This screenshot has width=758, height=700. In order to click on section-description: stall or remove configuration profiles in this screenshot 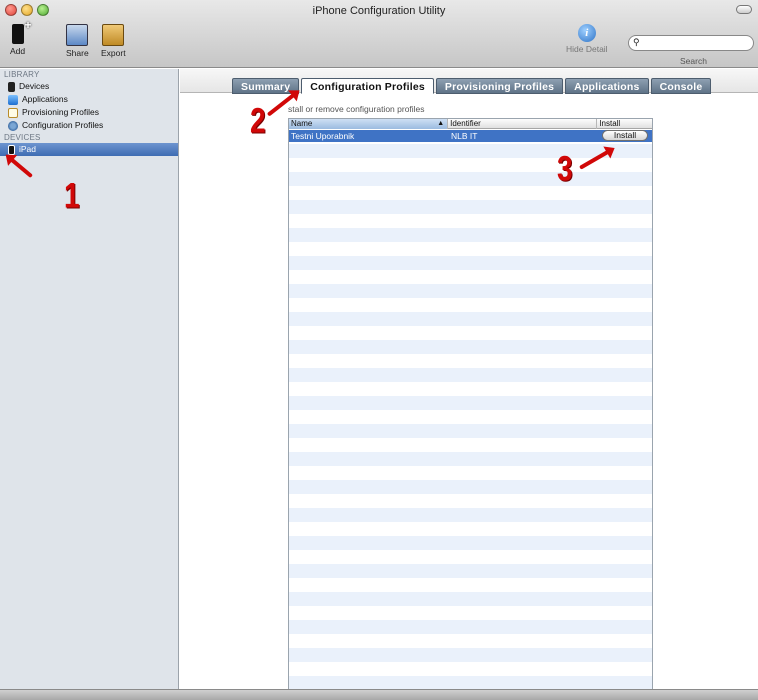, I will do `click(356, 109)`.